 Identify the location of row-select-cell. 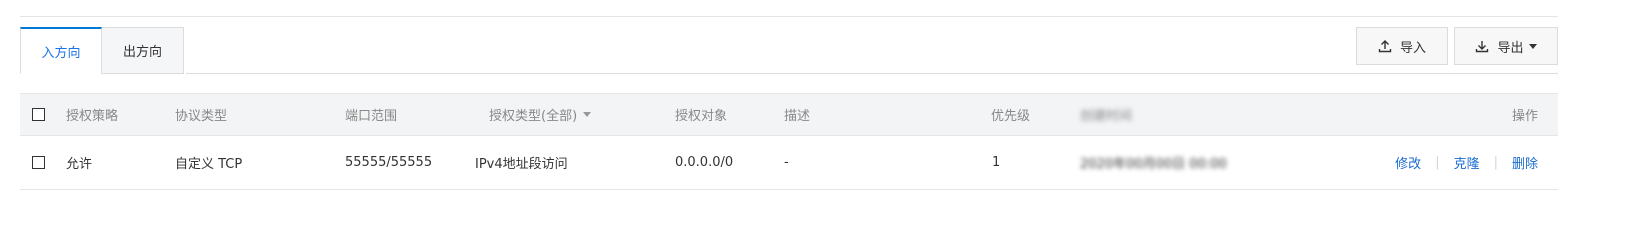
(38, 162).